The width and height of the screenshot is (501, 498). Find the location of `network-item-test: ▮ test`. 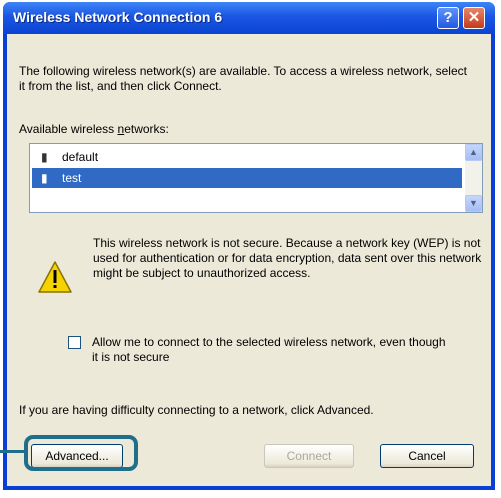

network-item-test: ▮ test is located at coordinates (247, 178).